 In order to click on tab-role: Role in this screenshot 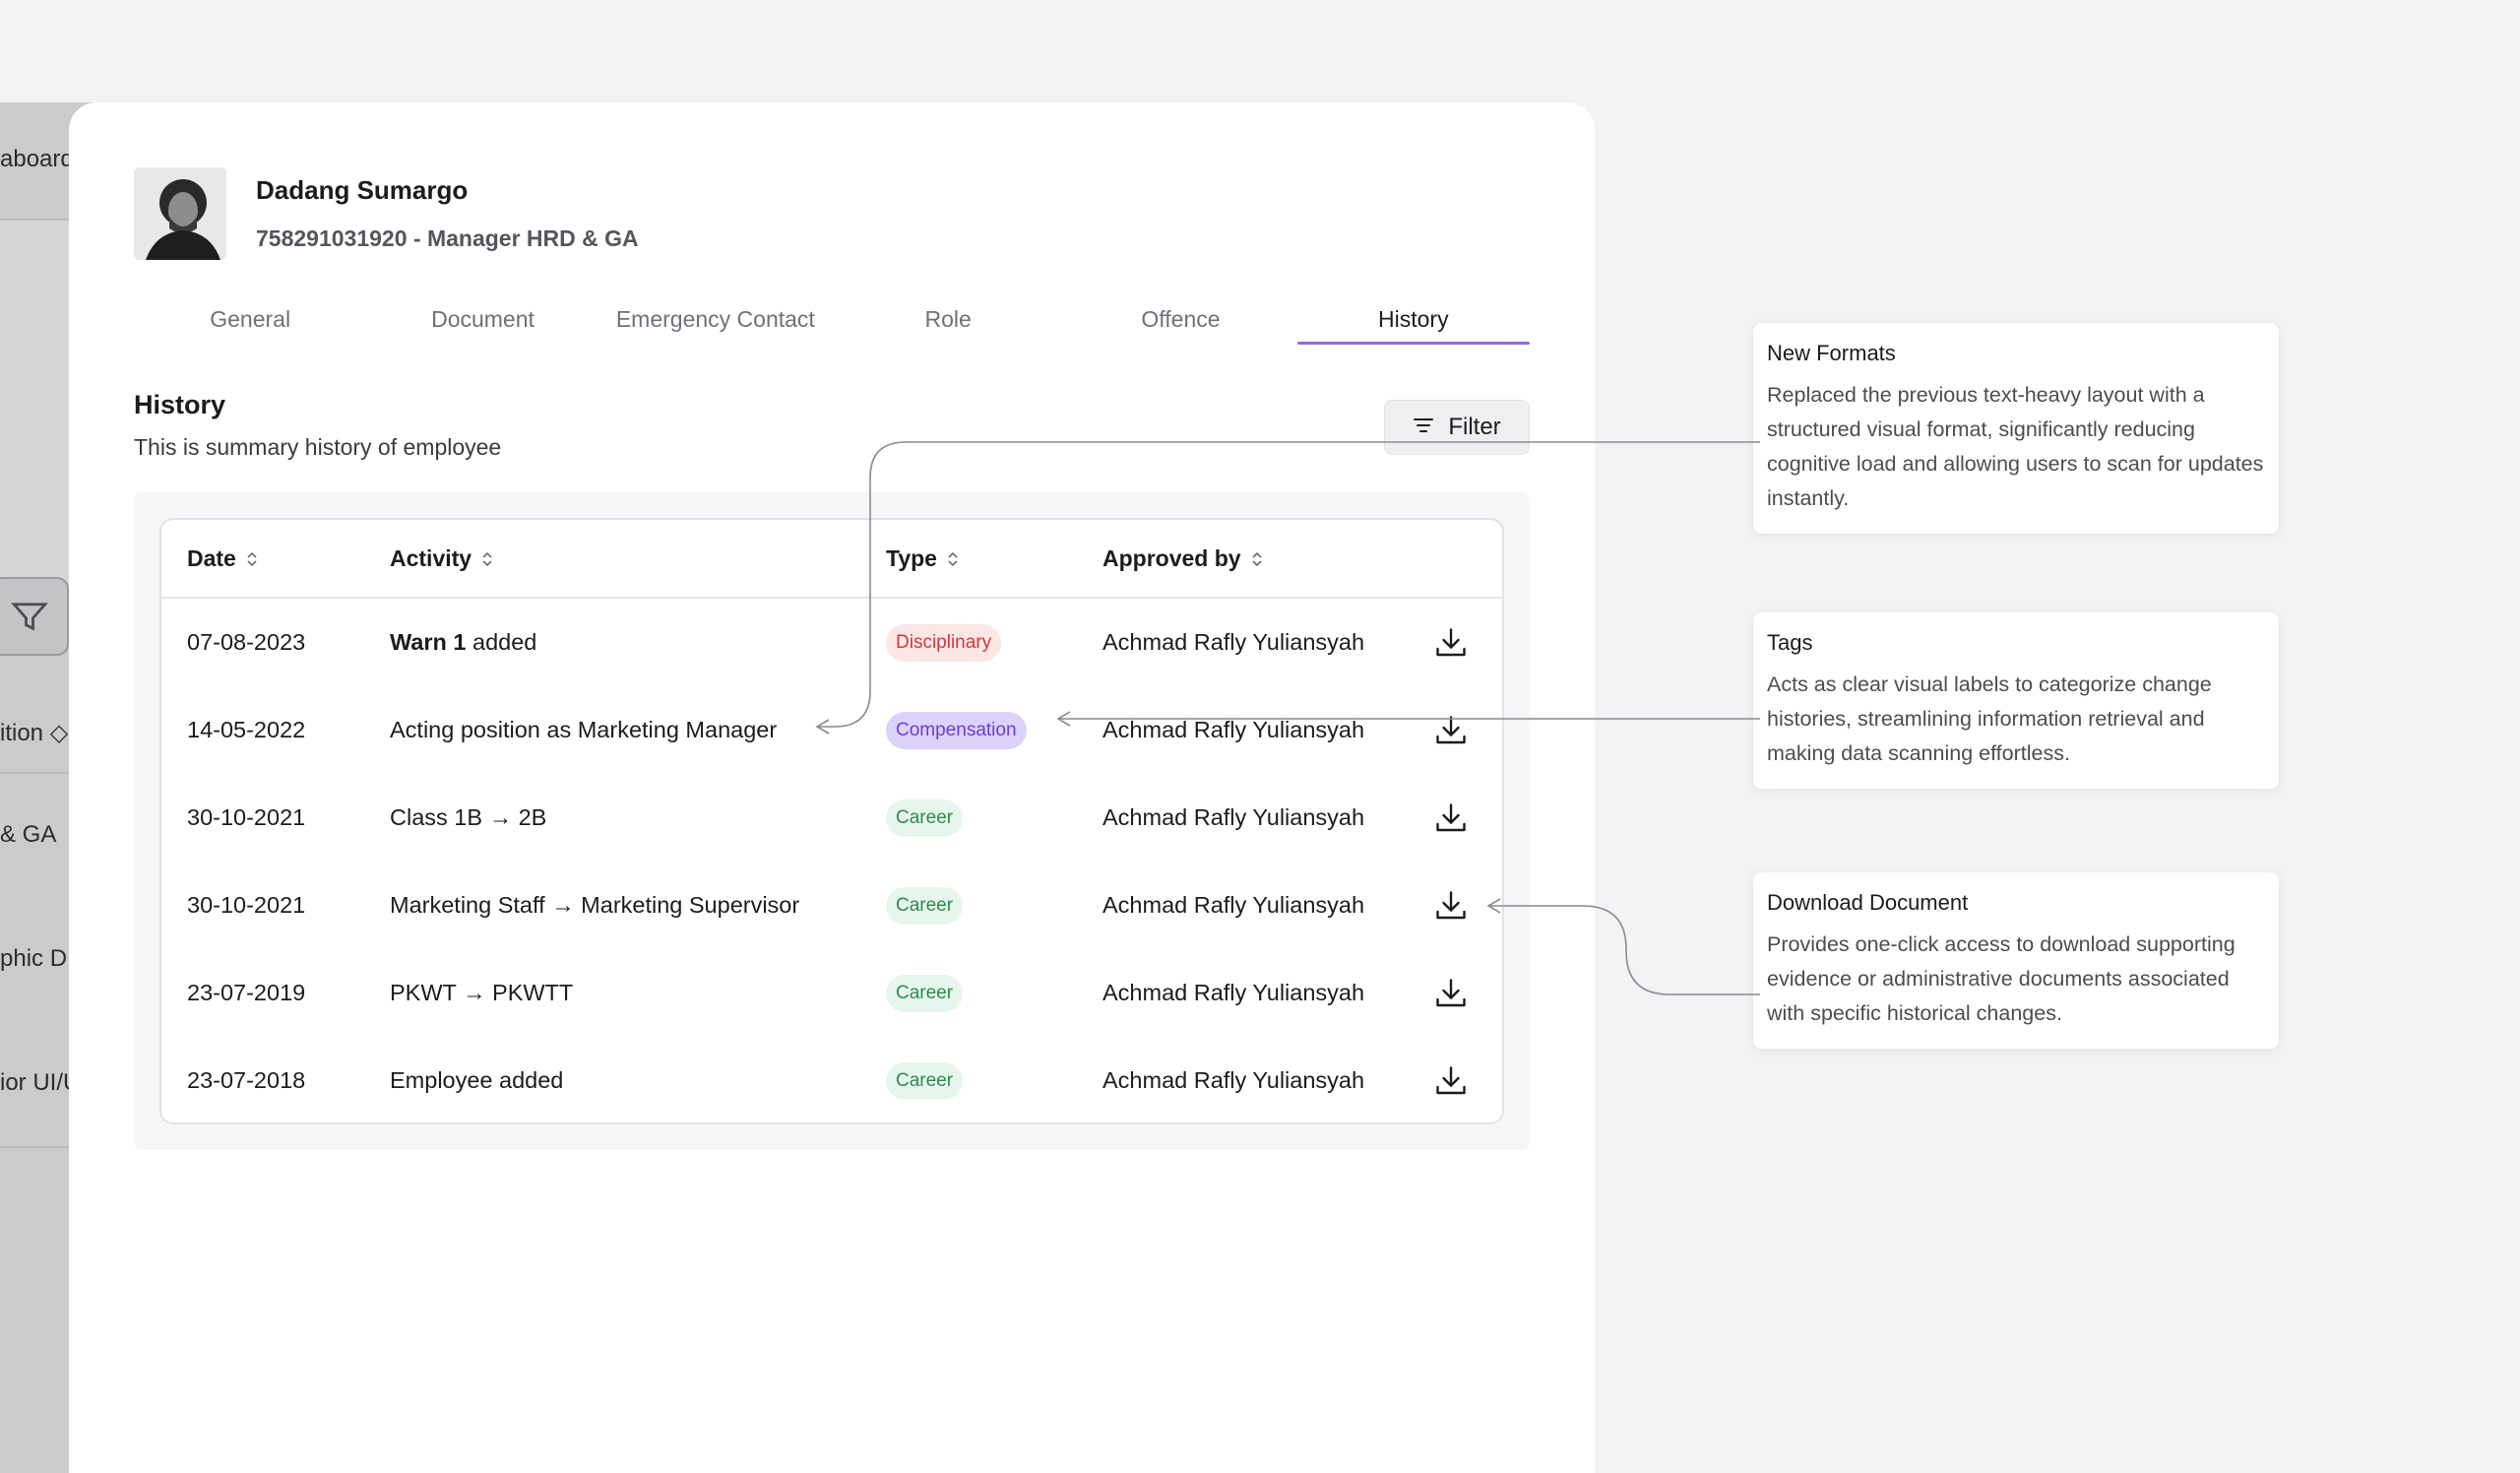, I will do `click(948, 324)`.